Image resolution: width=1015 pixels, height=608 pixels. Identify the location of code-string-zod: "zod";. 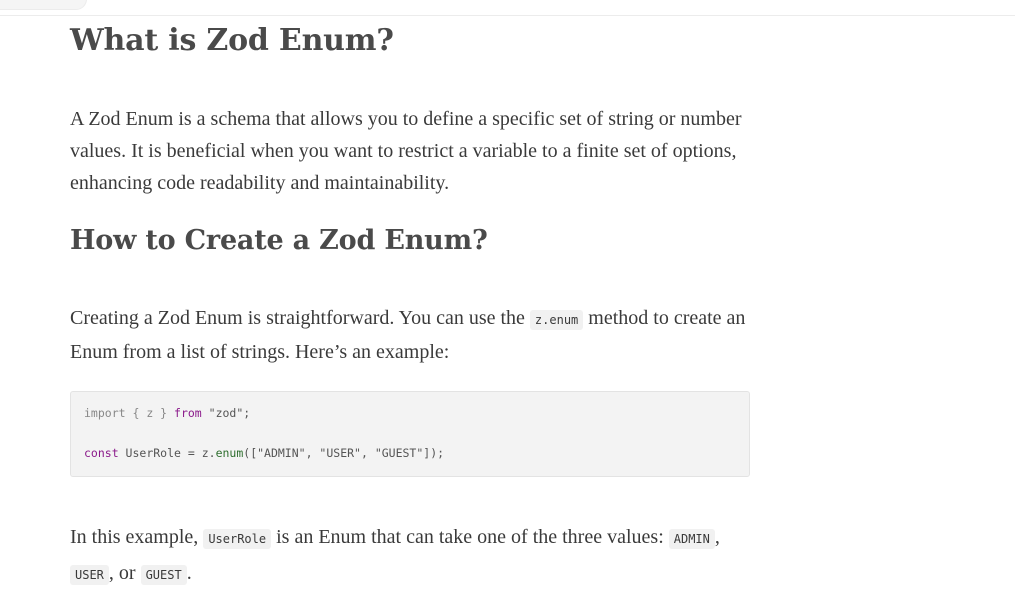
(226, 413).